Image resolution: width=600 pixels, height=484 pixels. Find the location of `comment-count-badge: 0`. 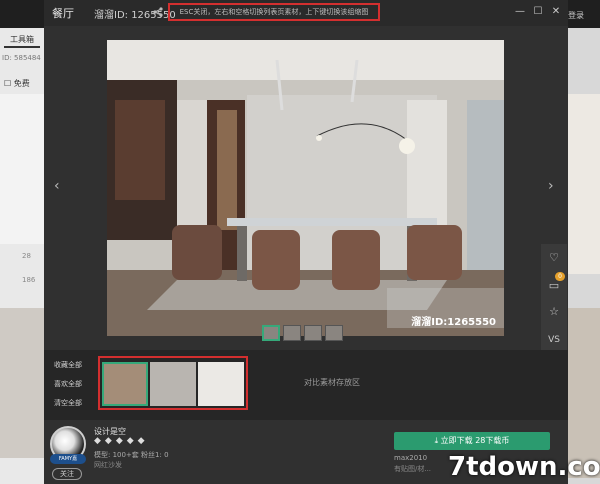

comment-count-badge: 0 is located at coordinates (560, 276).